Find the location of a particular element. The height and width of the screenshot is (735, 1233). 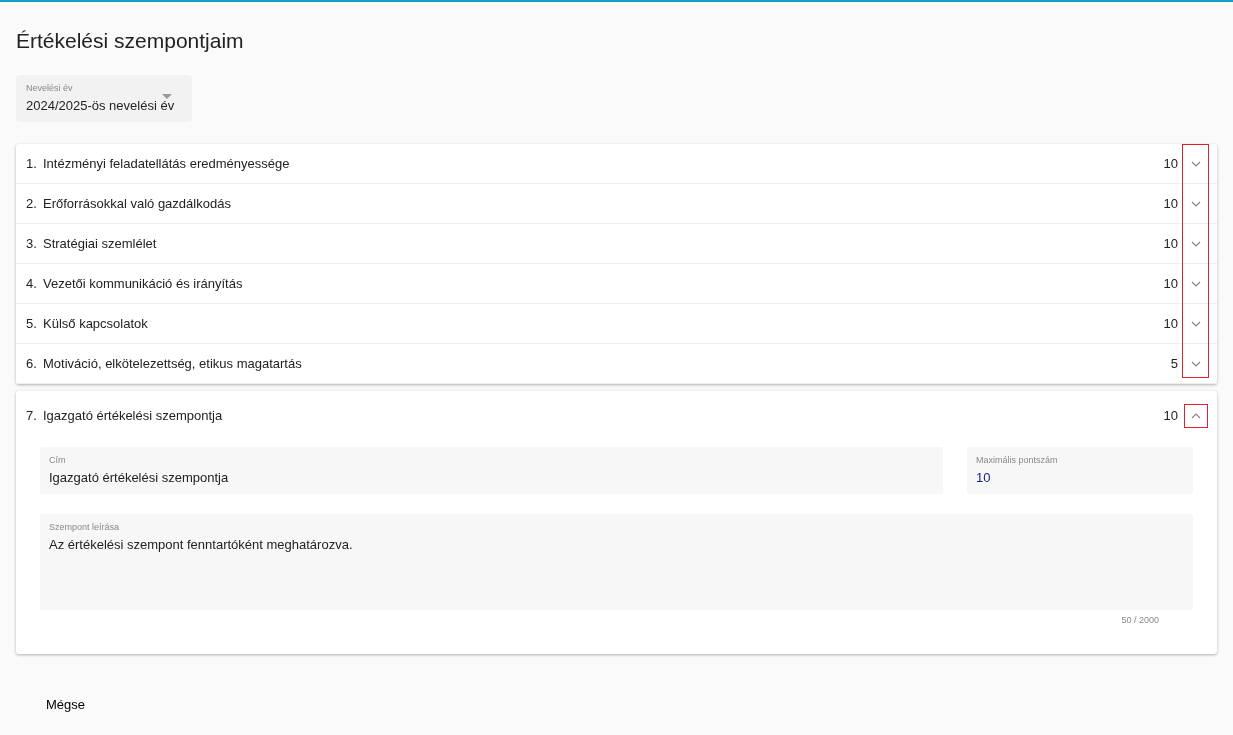

year-select: Nevelési év 2024/2025-ös nevelési év is located at coordinates (104, 99).